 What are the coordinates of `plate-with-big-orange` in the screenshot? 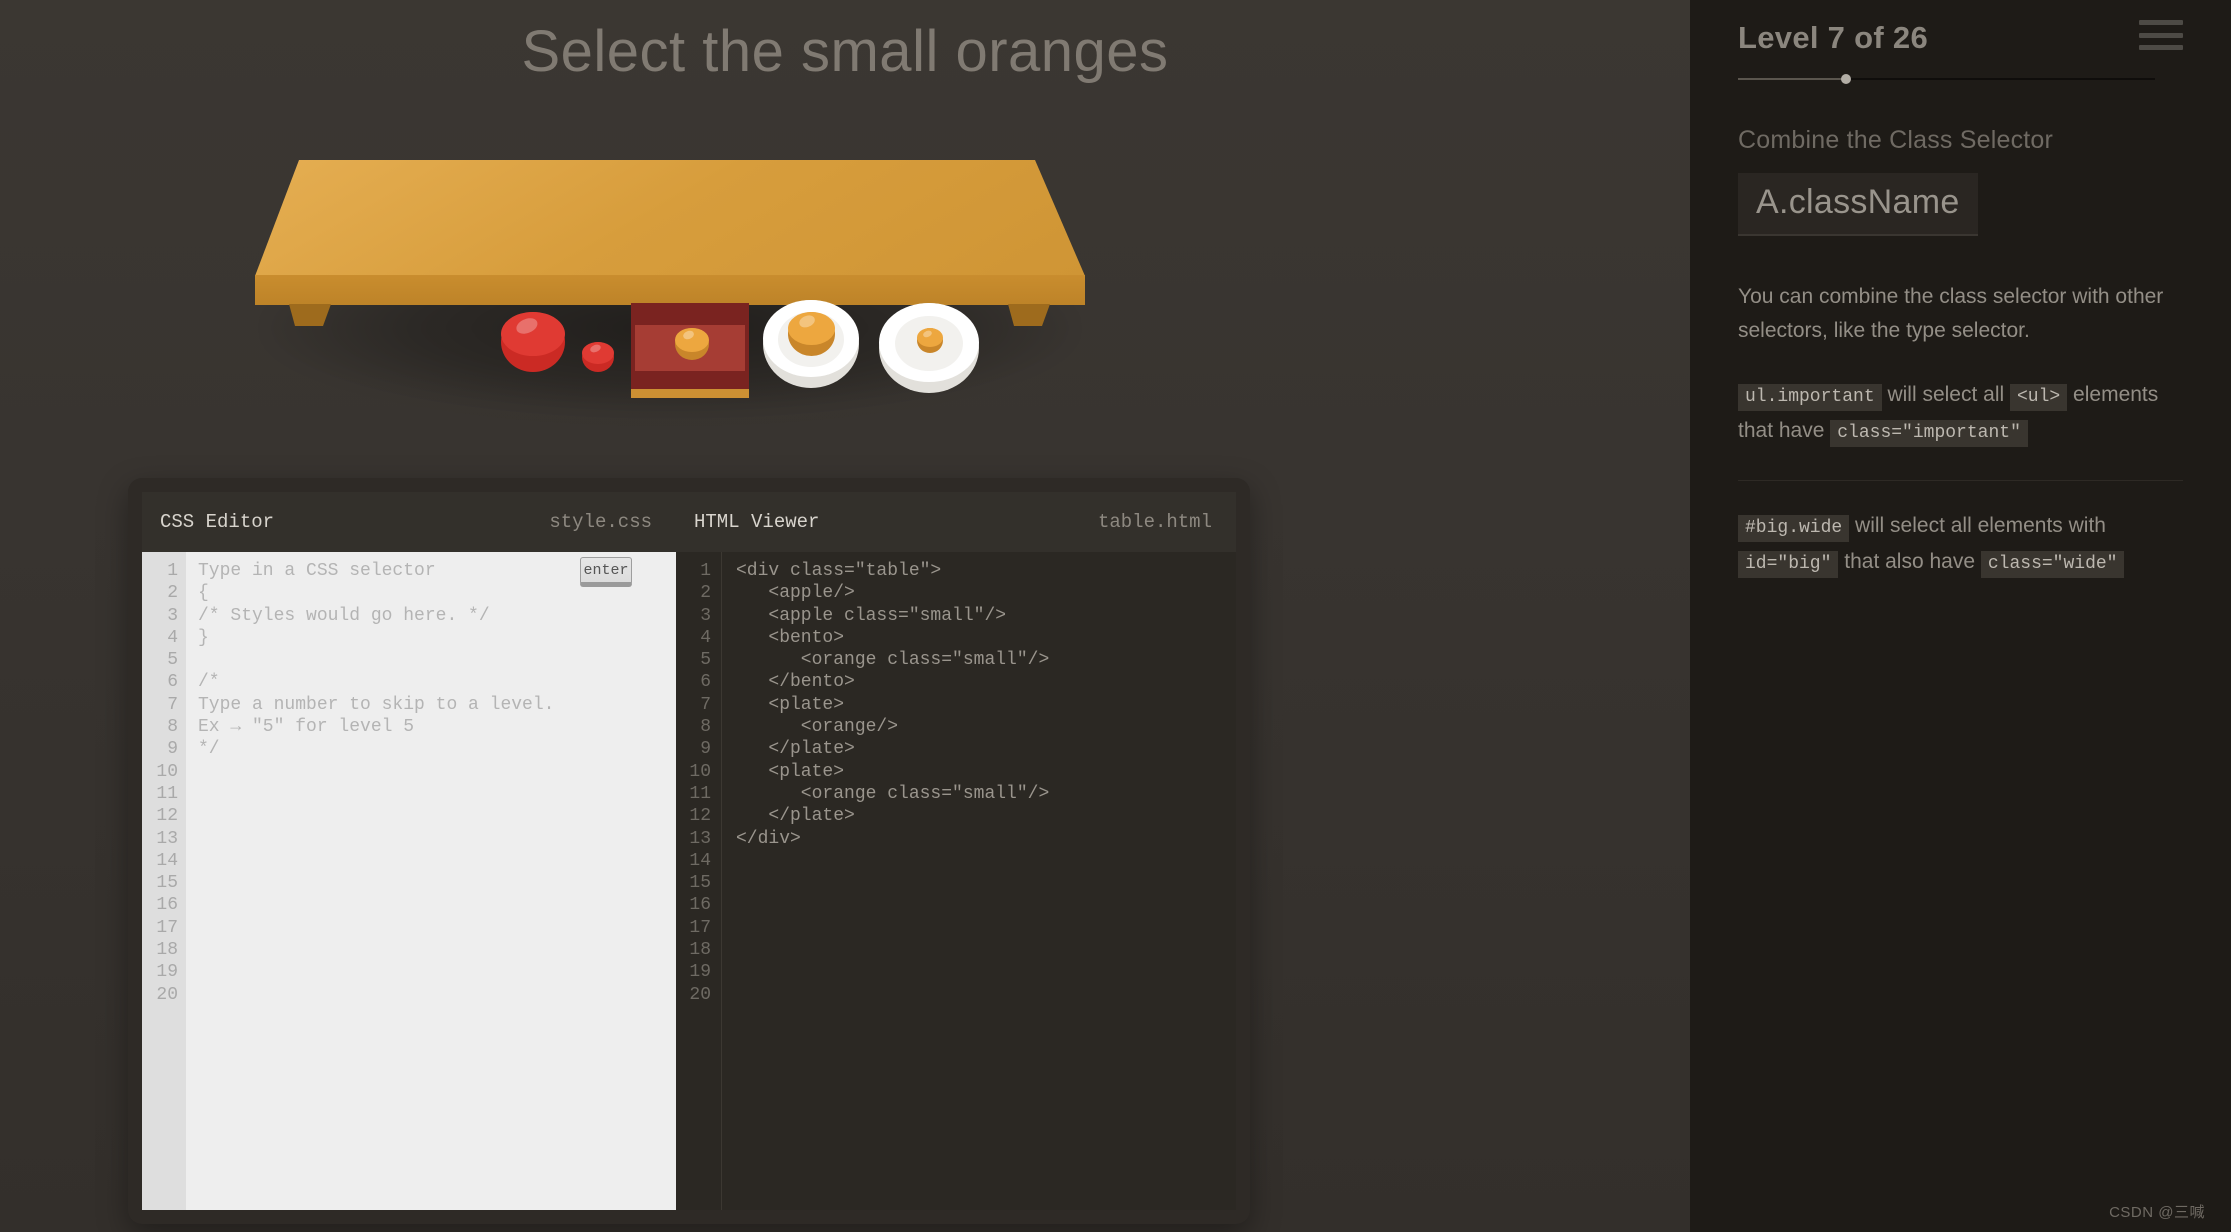 It's located at (811, 347).